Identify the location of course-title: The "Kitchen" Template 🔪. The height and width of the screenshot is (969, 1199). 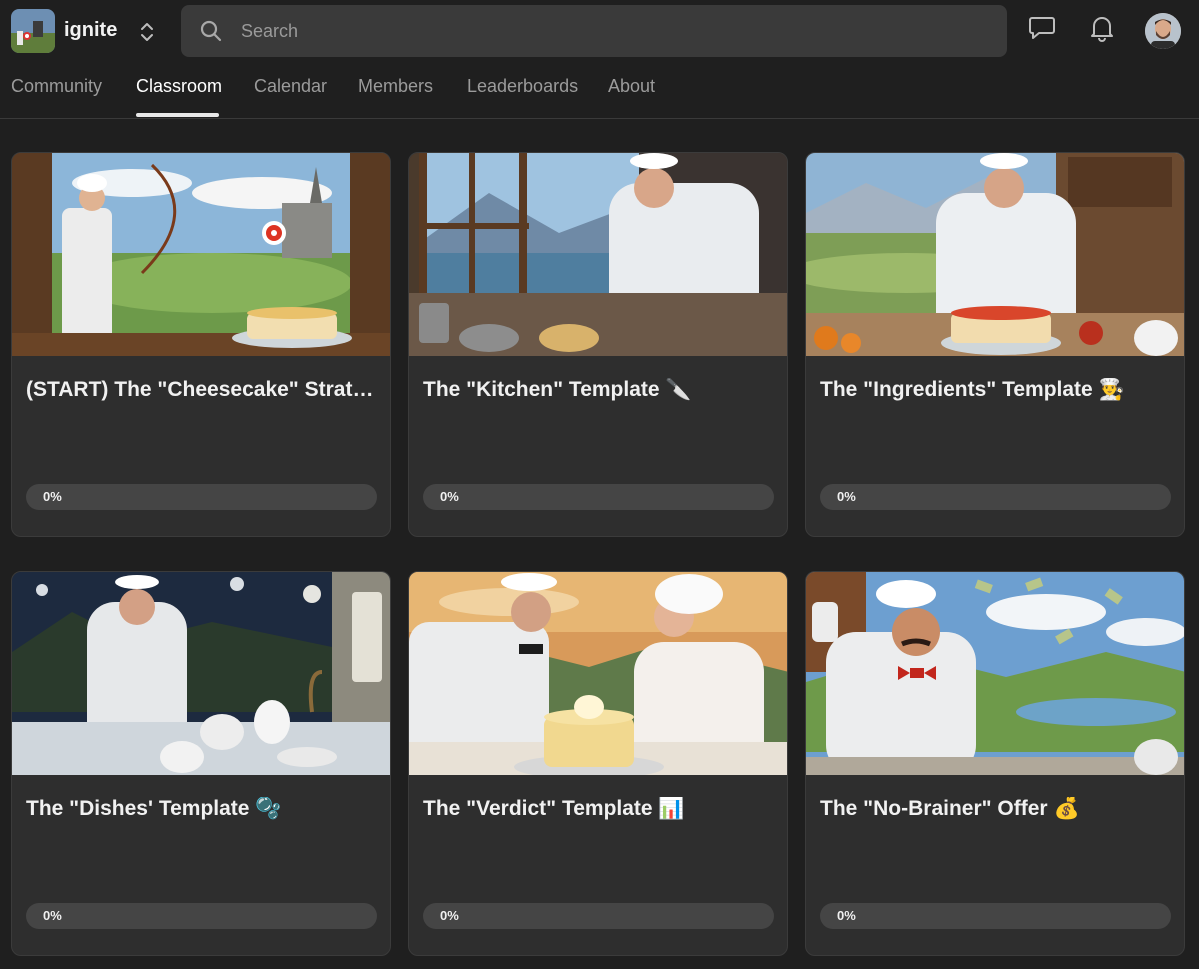
(557, 389).